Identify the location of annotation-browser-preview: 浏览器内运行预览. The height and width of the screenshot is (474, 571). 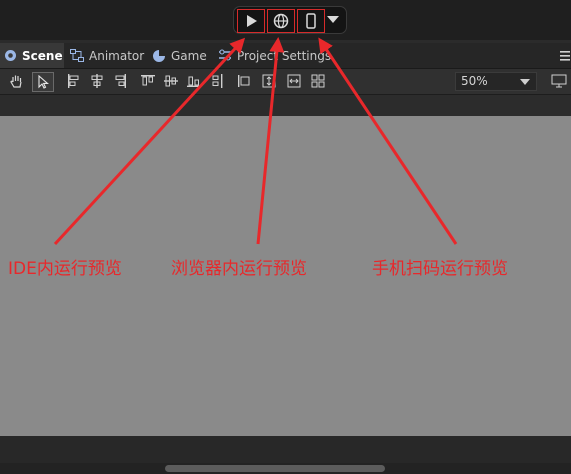
(239, 269).